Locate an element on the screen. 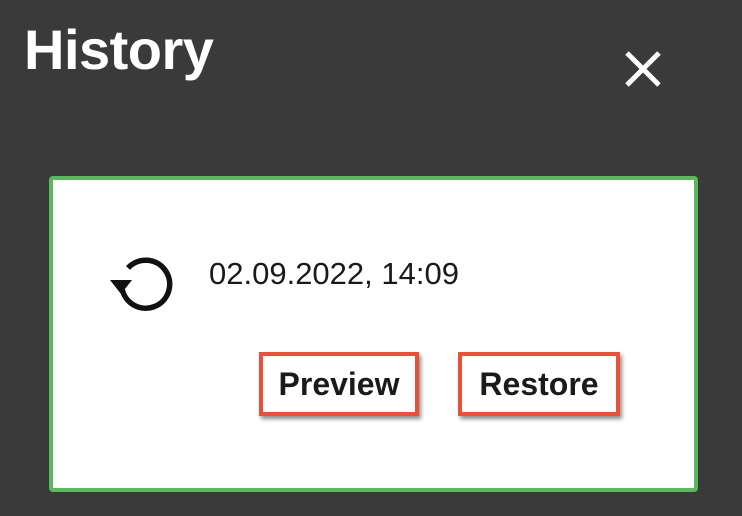 The image size is (742, 516). close-button is located at coordinates (643, 69).